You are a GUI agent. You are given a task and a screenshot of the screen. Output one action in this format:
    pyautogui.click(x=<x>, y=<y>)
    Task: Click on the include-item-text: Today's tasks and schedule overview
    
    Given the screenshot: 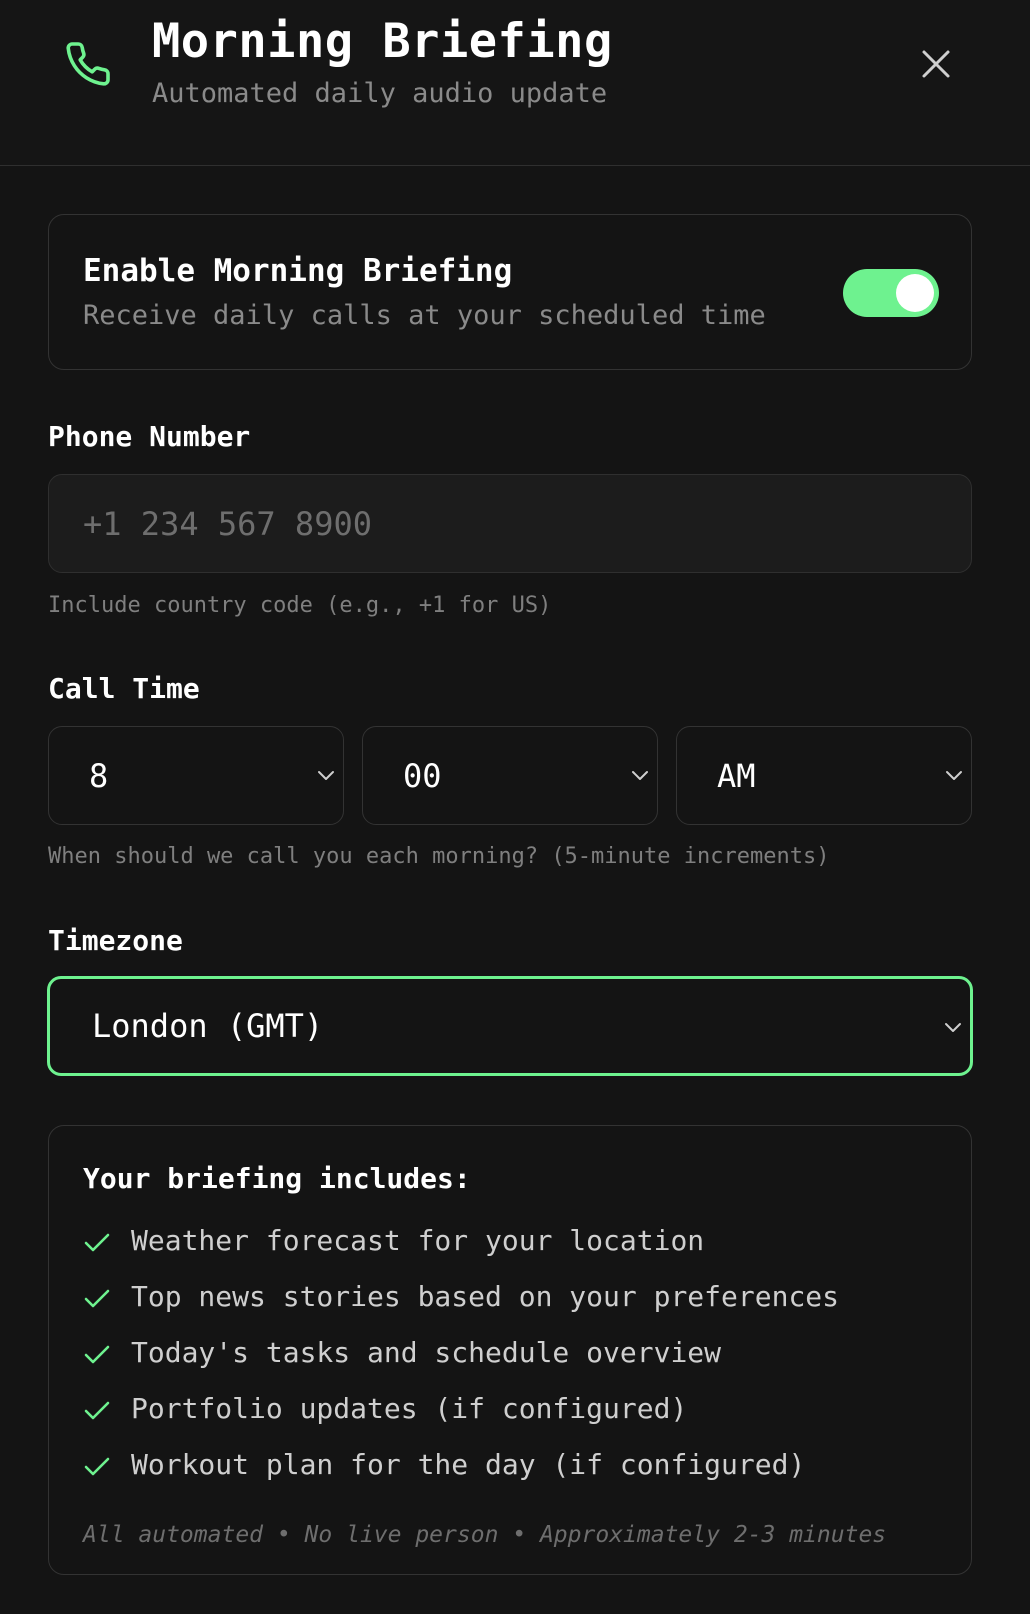 What is the action you would take?
    pyautogui.click(x=426, y=1352)
    